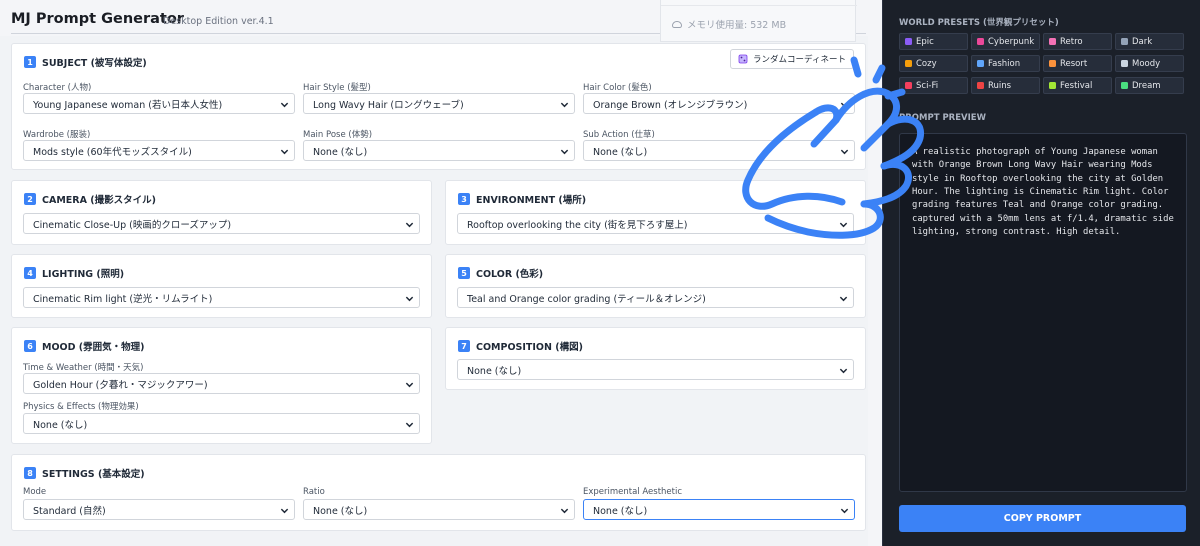  Describe the element at coordinates (494, 371) in the screenshot. I see `composition-select-value: None (なし)` at that location.